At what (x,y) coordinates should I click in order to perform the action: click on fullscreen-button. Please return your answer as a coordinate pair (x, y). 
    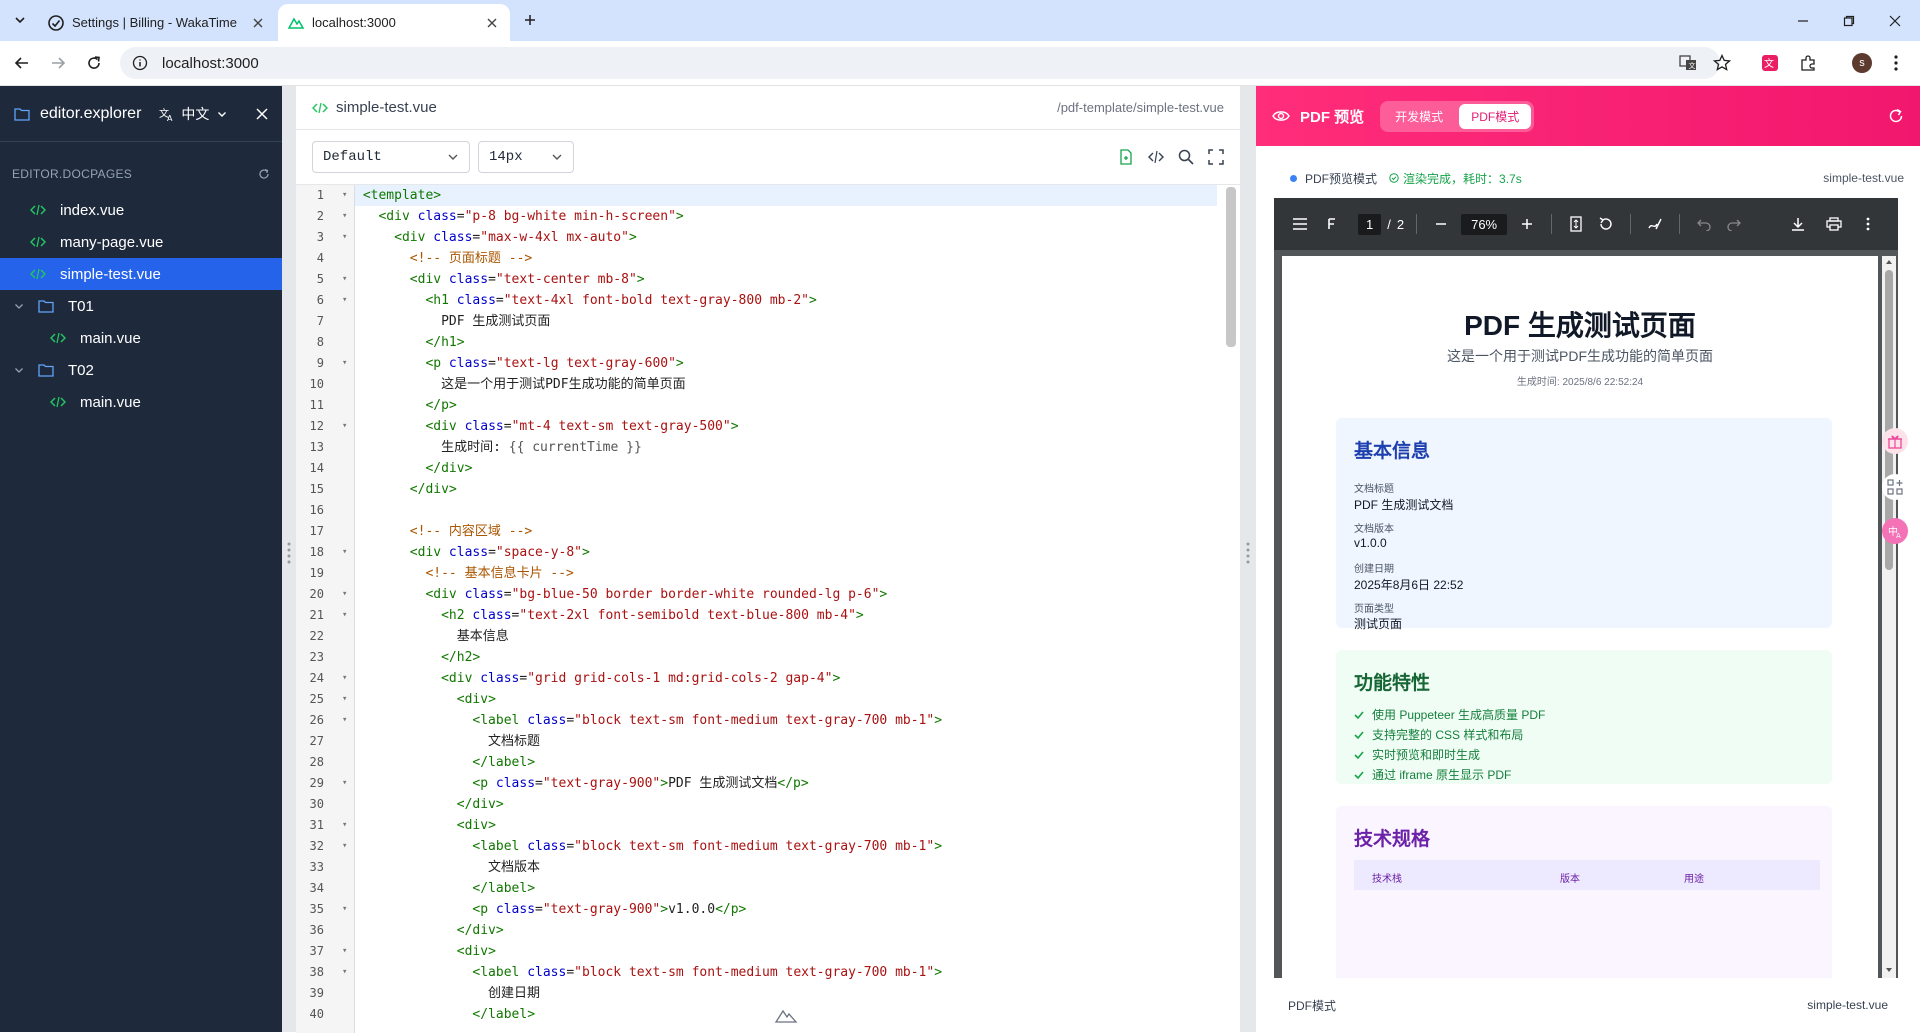
    Looking at the image, I should click on (1216, 157).